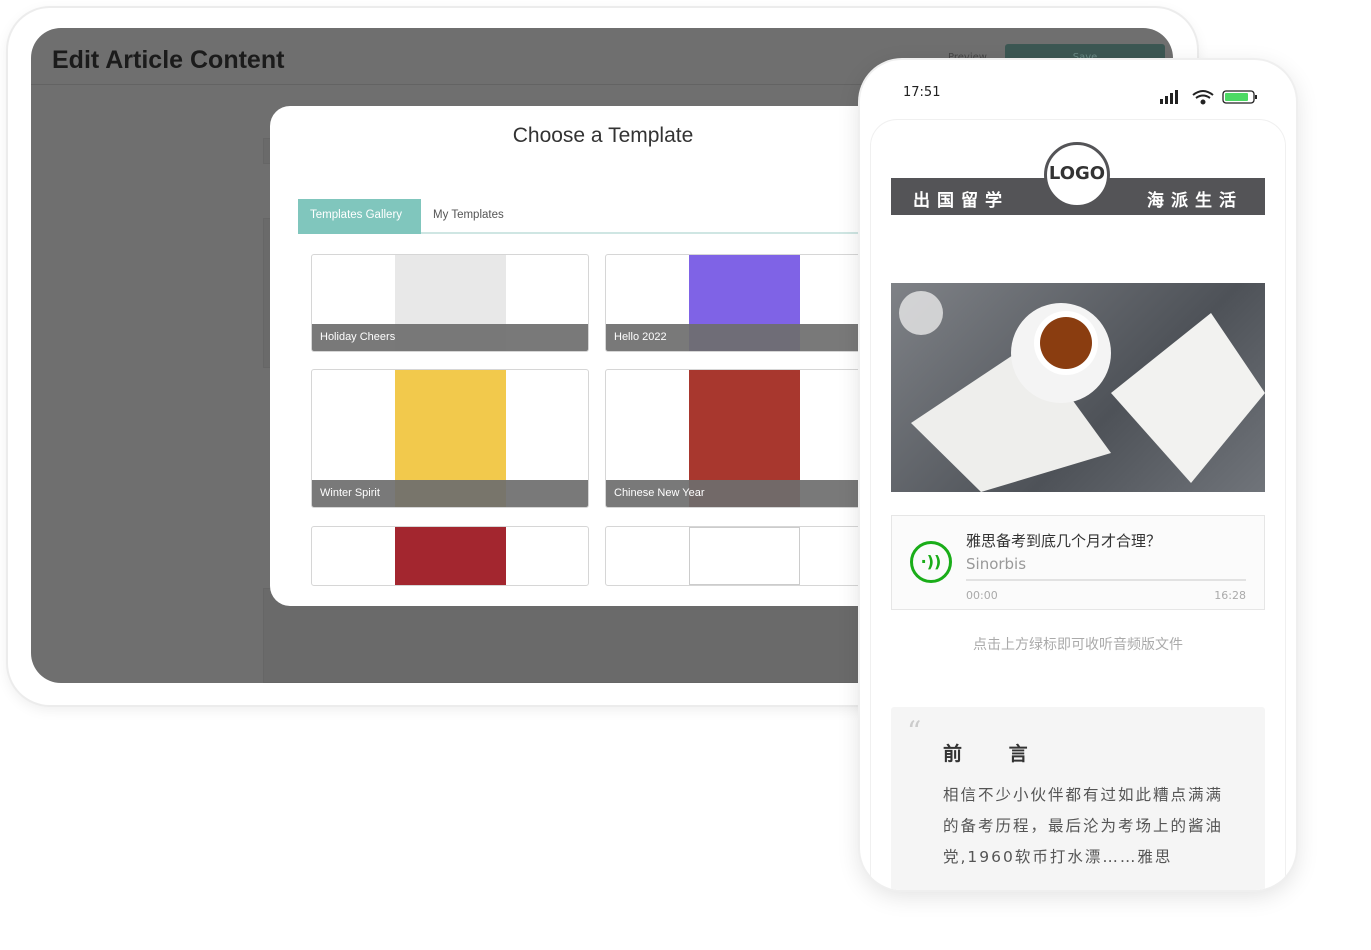 The width and height of the screenshot is (1371, 950). I want to click on template-card: Chinese New Year, so click(744, 438).